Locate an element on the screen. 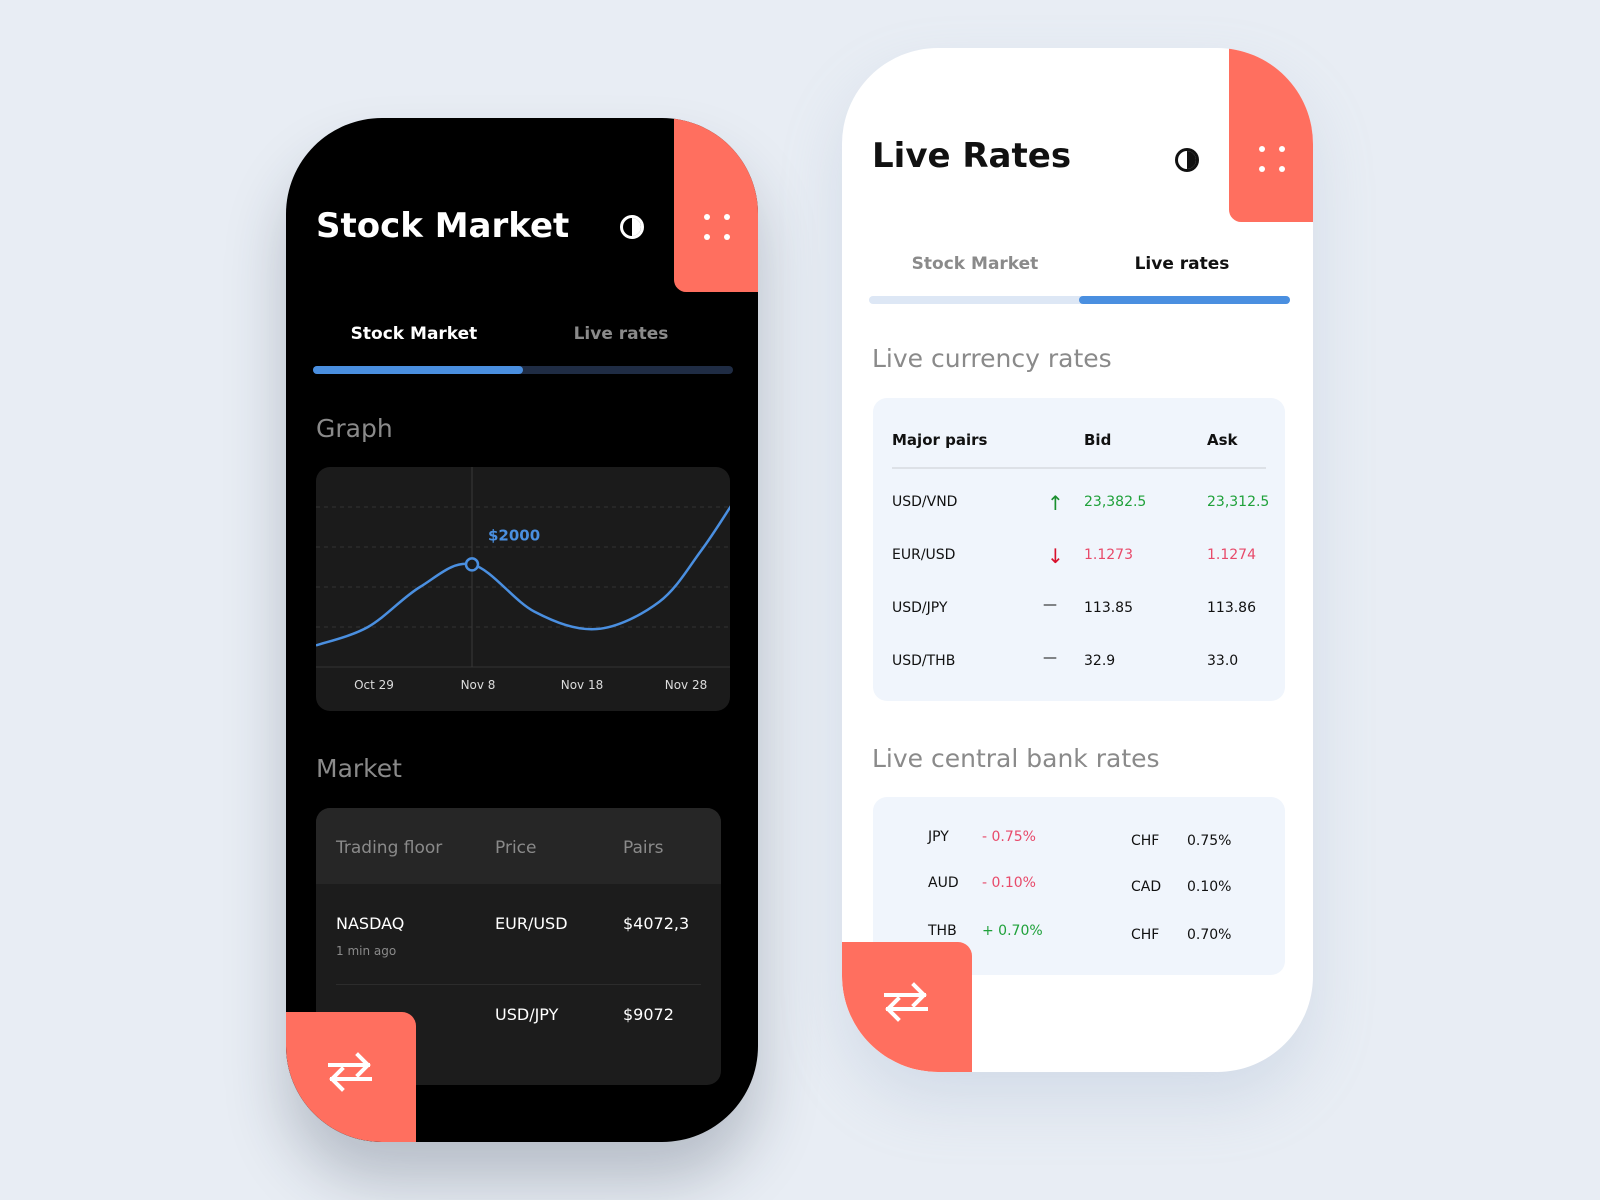 This screenshot has width=1600, height=1200. price: USD/JPY is located at coordinates (527, 1014).